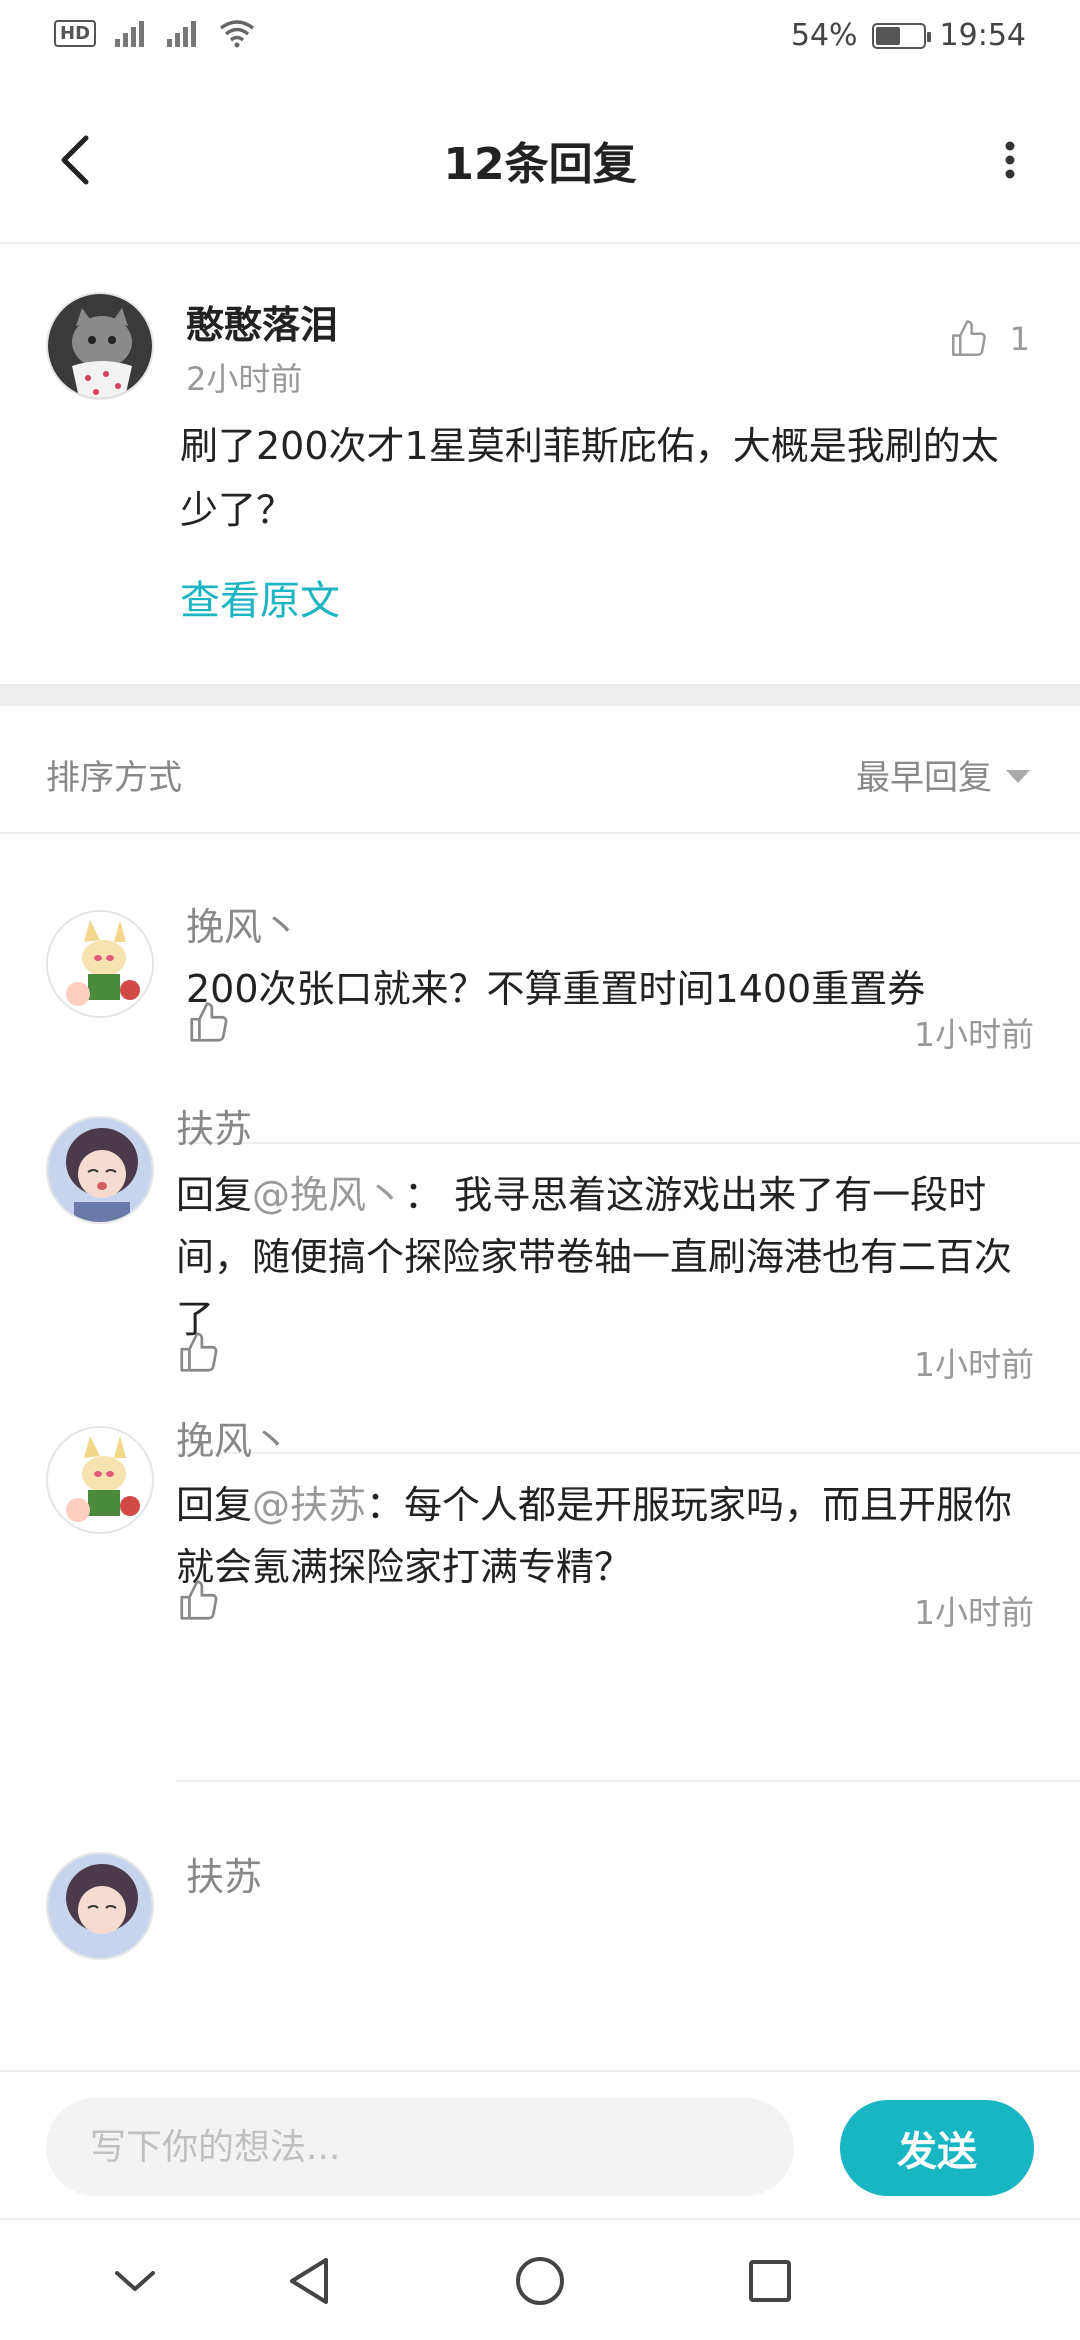 This screenshot has width=1080, height=2340. What do you see at coordinates (540, 1953) in the screenshot?
I see `reply-item: 扶苏` at bounding box center [540, 1953].